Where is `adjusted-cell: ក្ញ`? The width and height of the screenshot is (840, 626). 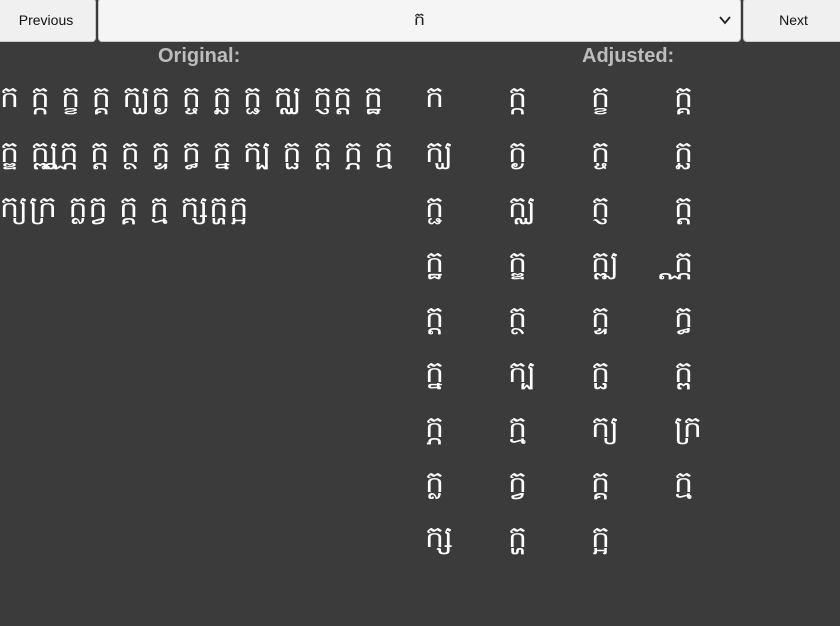 adjusted-cell: ក្ញ is located at coordinates (601, 207).